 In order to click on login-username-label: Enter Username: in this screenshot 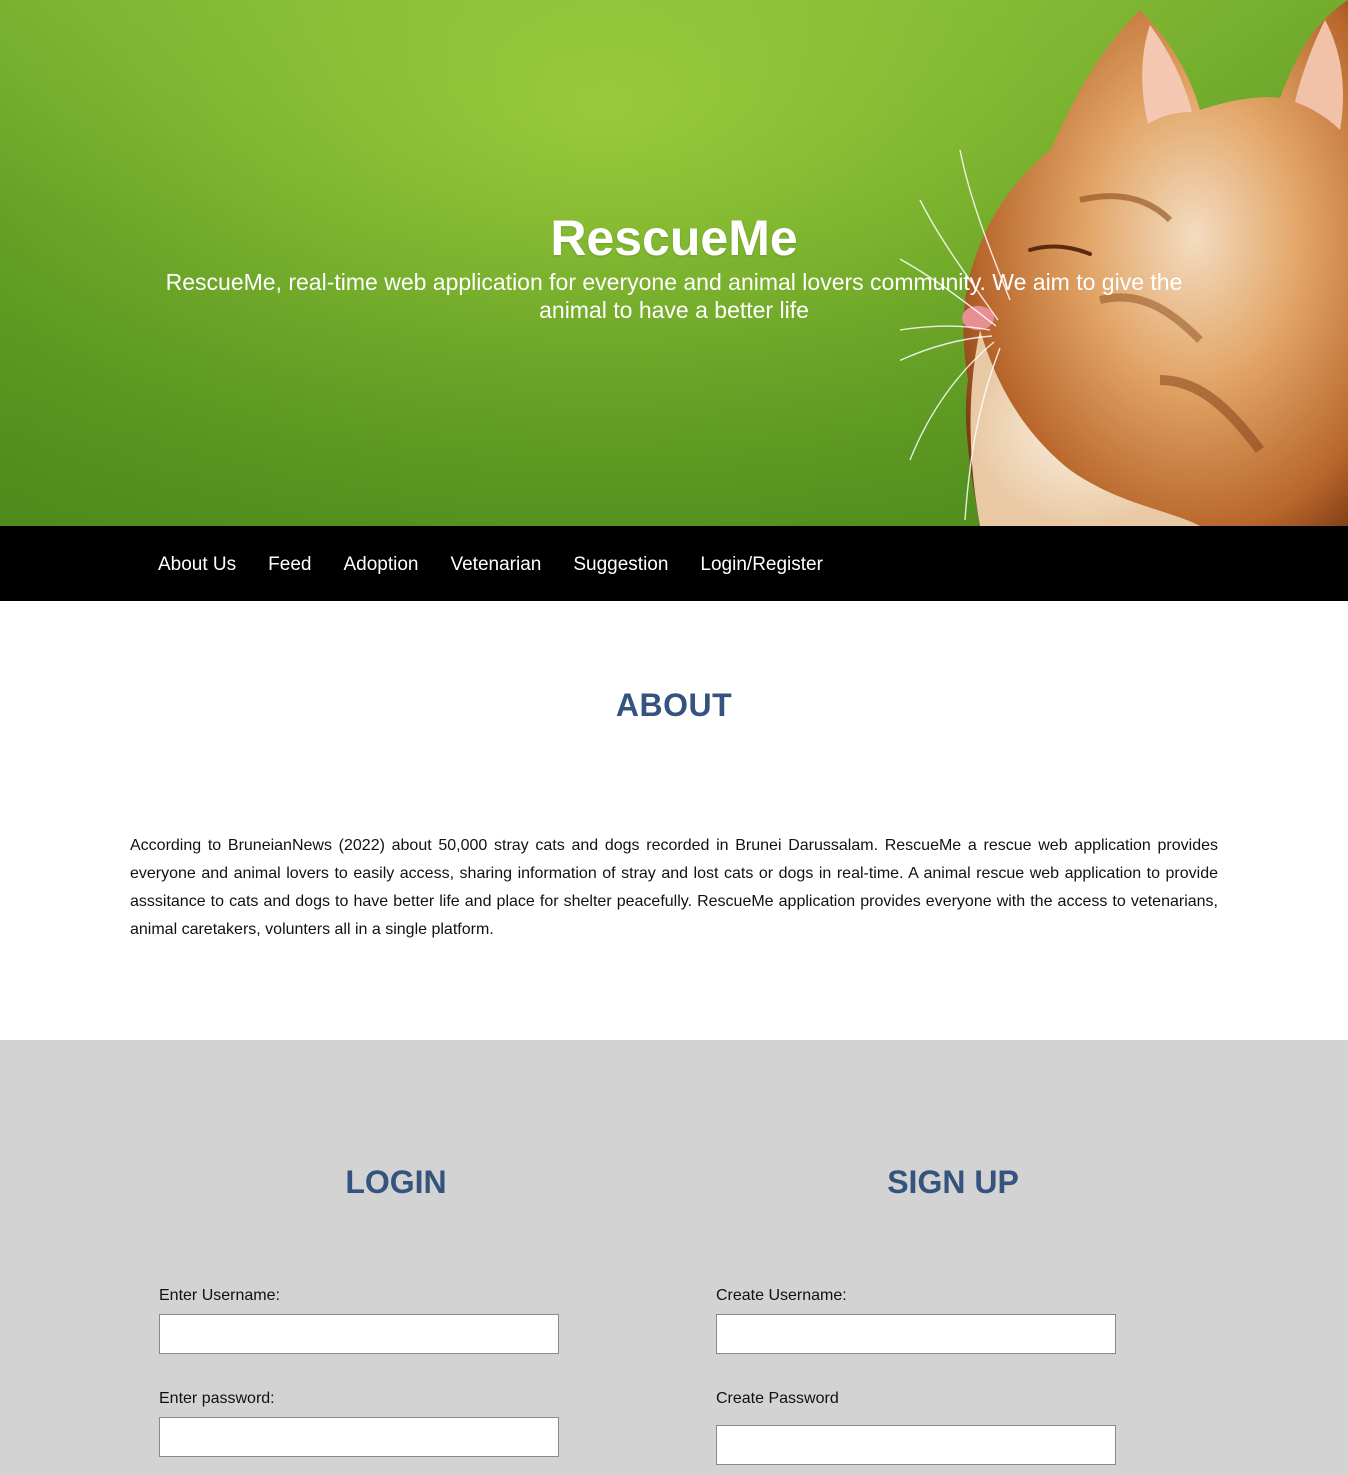, I will do `click(219, 1295)`.